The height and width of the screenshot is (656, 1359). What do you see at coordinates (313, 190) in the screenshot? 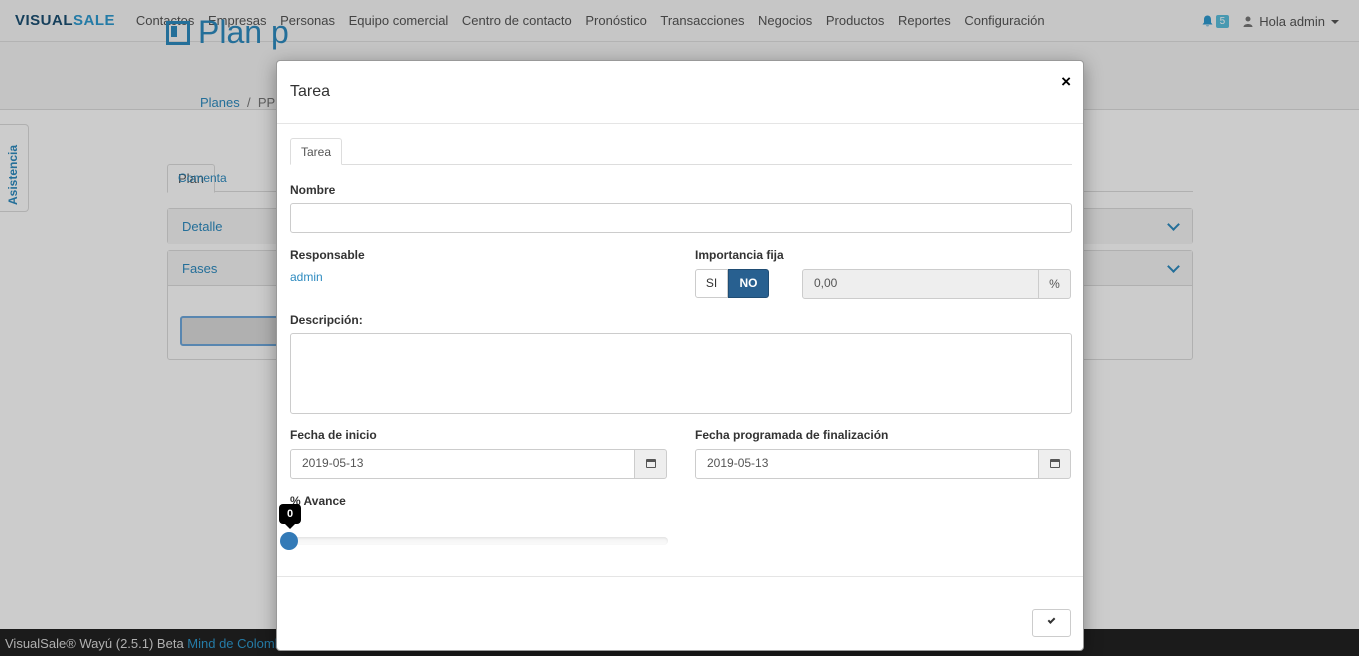
I see `nombre-label: Nombre` at bounding box center [313, 190].